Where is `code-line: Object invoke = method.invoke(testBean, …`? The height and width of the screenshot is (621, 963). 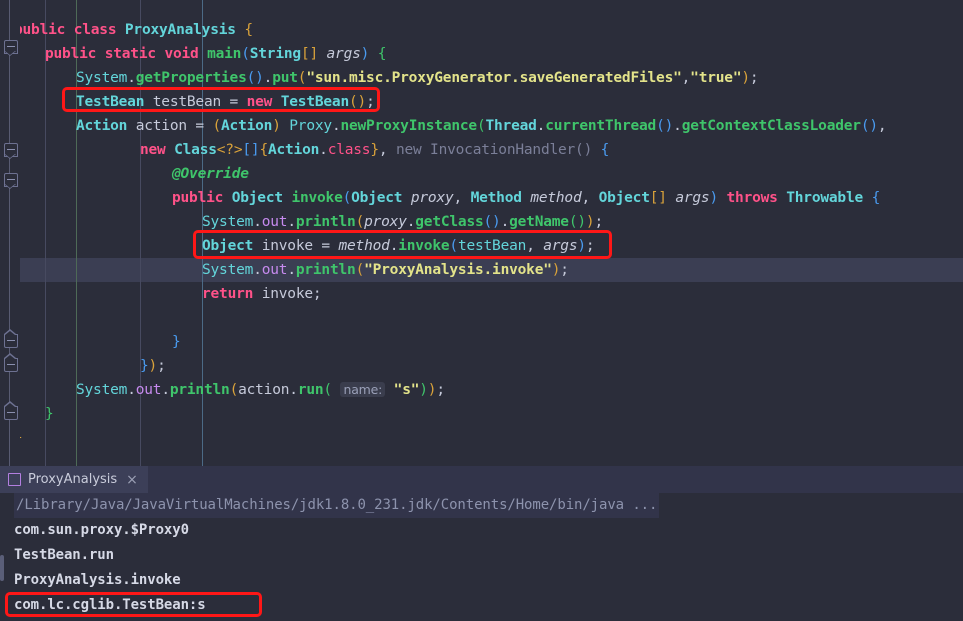 code-line: Object invoke = method.invoke(testBean, … is located at coordinates (398, 246).